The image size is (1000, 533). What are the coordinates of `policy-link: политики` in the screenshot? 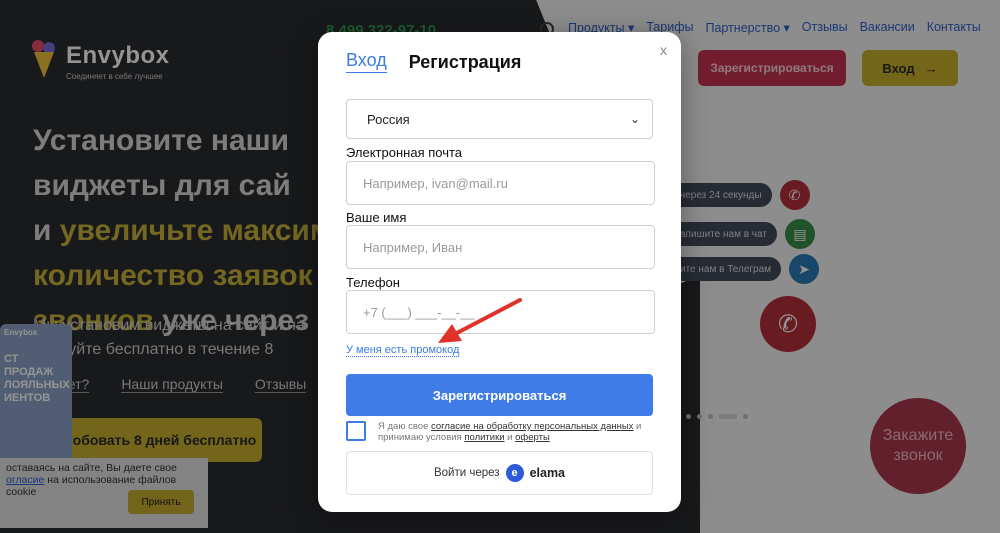 It's located at (484, 437).